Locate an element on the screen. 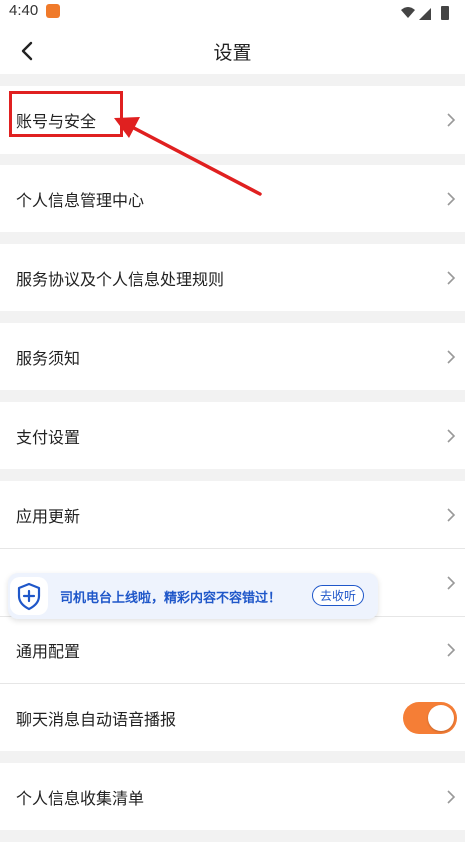 The image size is (465, 842). settings-item-label: 支付设置 is located at coordinates (48, 437).